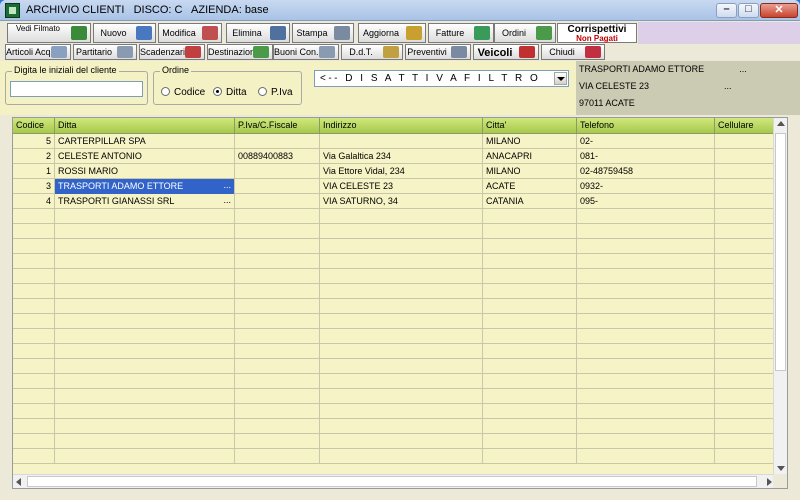  What do you see at coordinates (236, 92) in the screenshot?
I see `order-ditta-label: Ditta` at bounding box center [236, 92].